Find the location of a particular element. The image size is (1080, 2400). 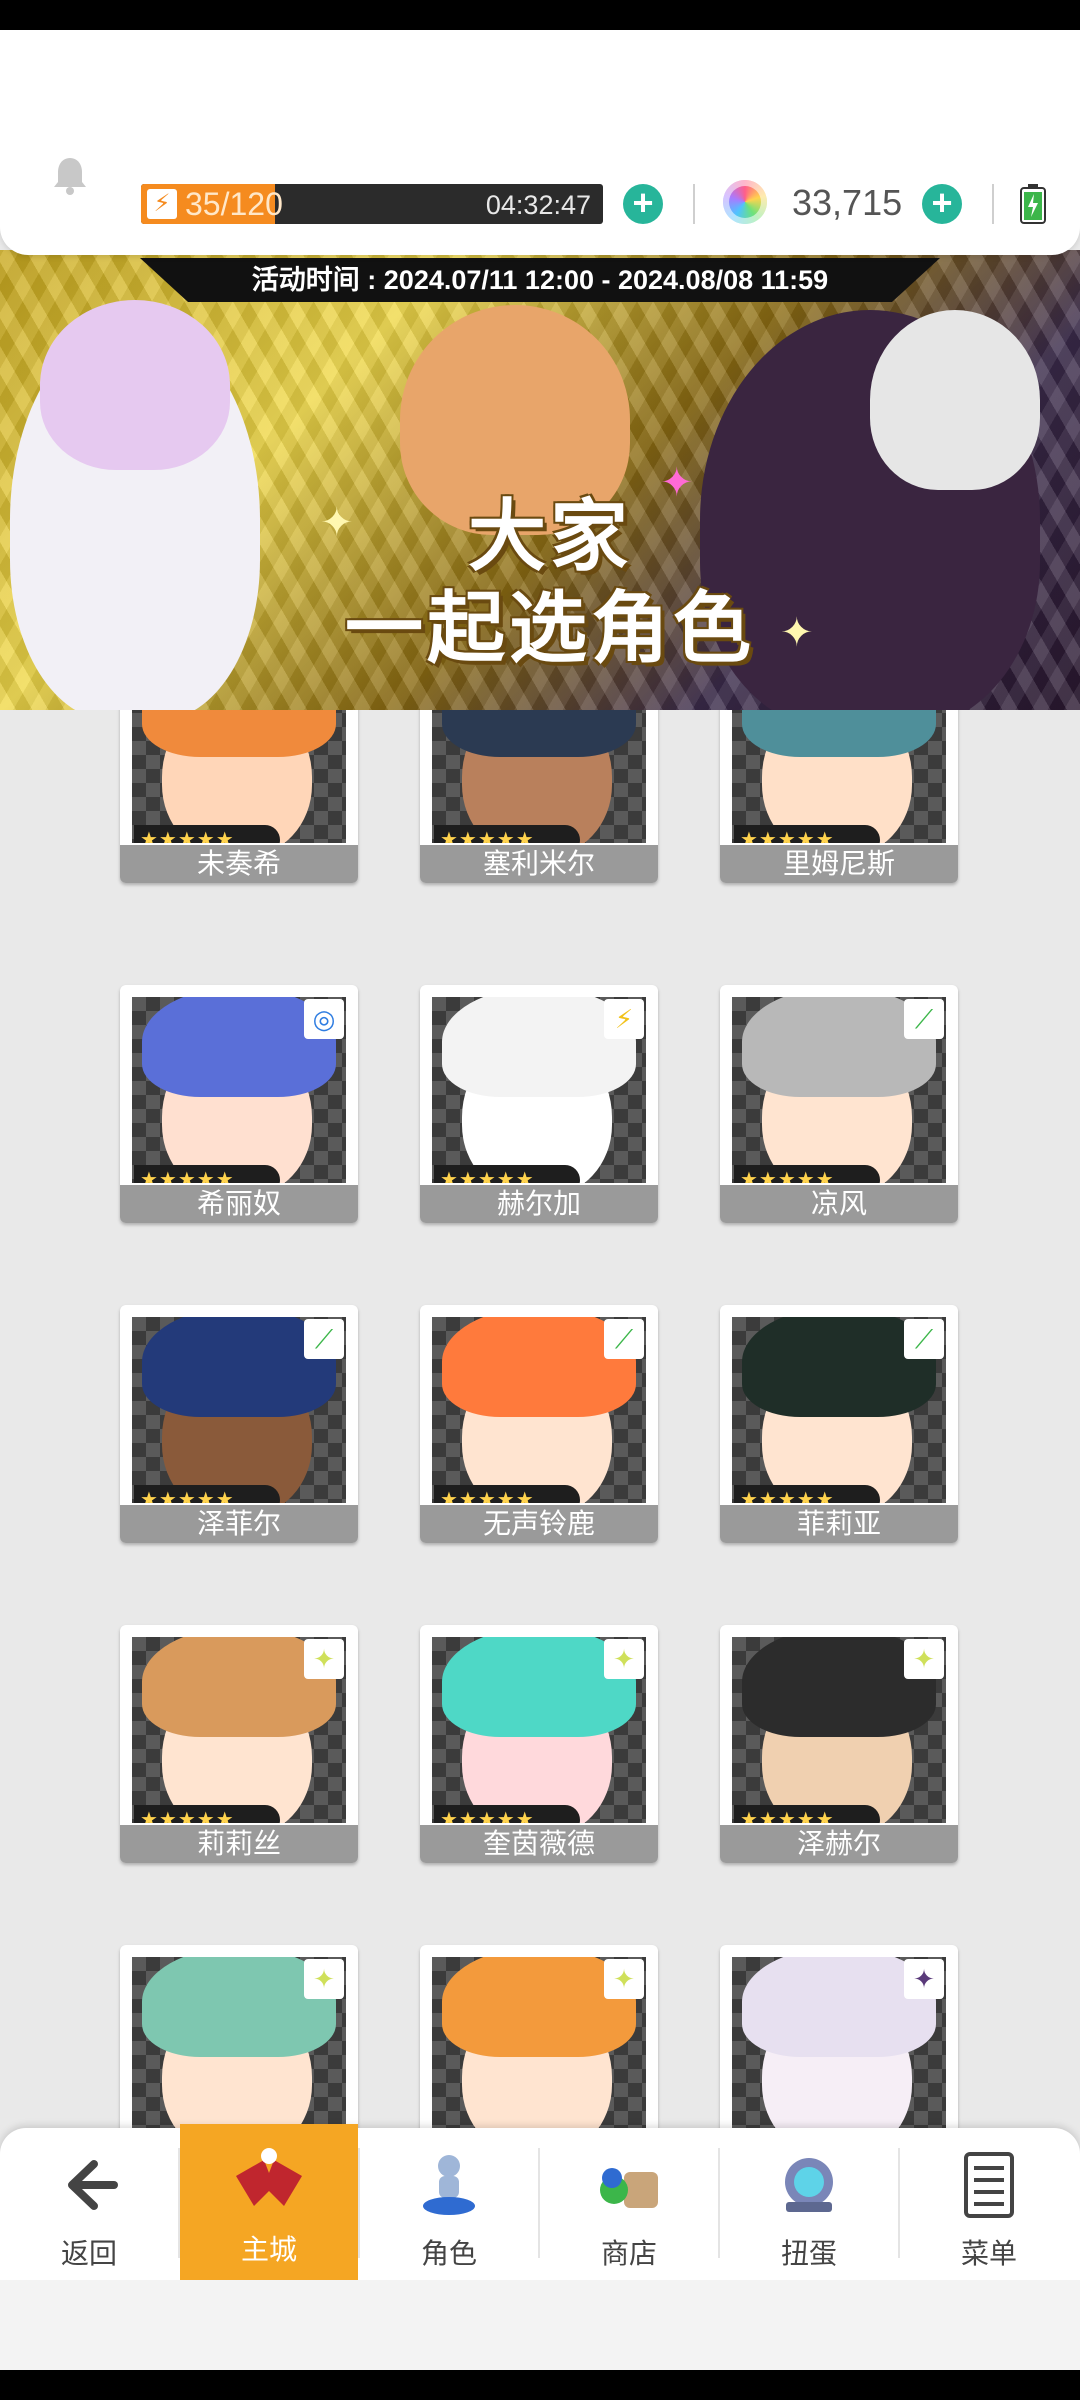

character-name: 奎茵薇德 is located at coordinates (539, 1844).